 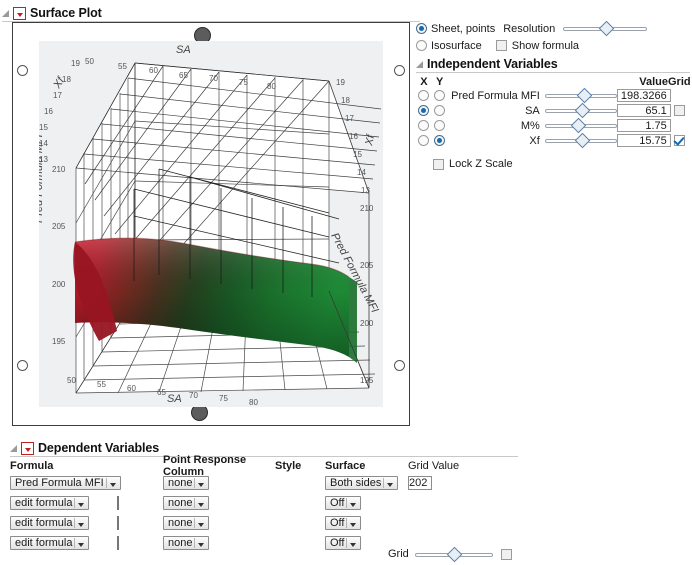 I want to click on label-lock-z-scale: Lock Z Scale, so click(x=481, y=164).